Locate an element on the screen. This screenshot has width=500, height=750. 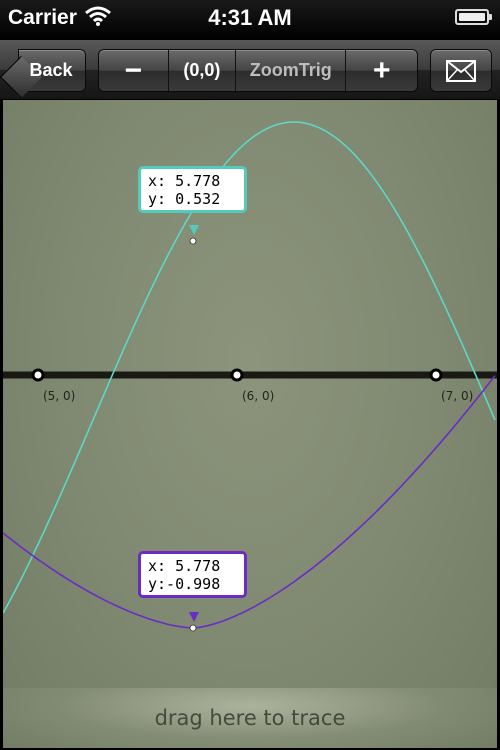
zoom-out-button: − is located at coordinates (134, 70).